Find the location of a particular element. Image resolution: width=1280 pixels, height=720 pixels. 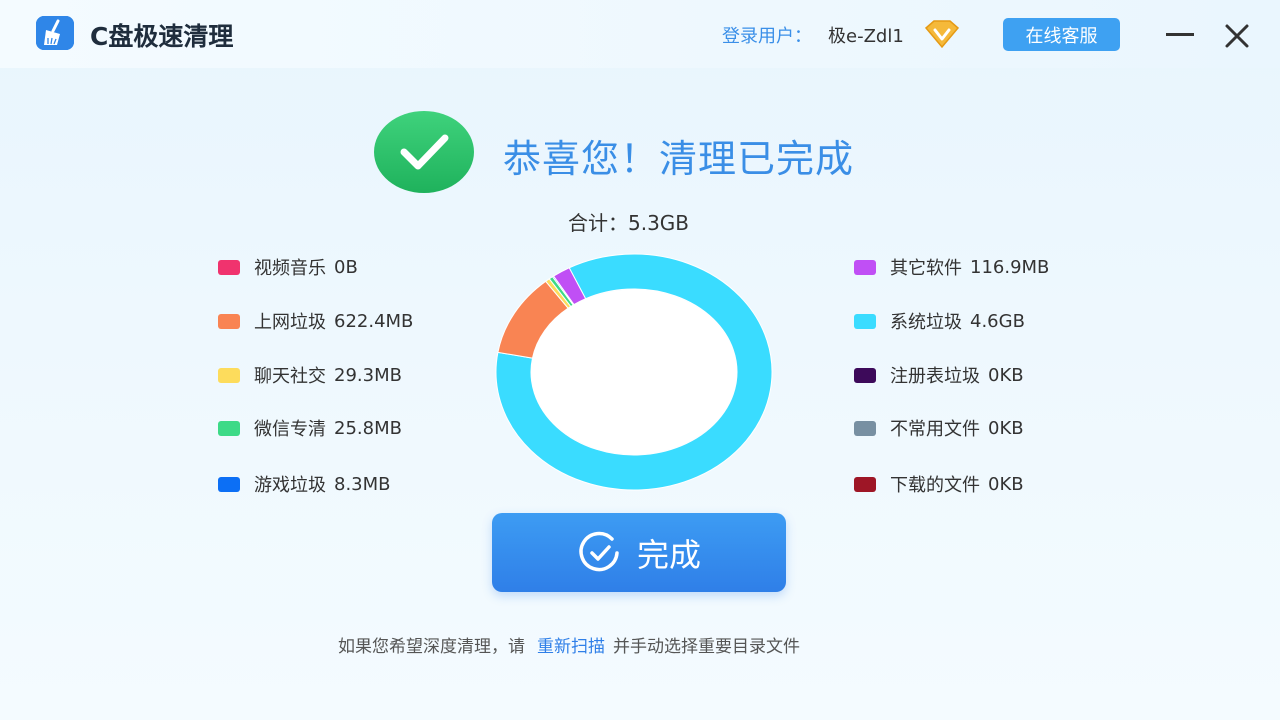

legend-size: 29.3MB is located at coordinates (368, 375).